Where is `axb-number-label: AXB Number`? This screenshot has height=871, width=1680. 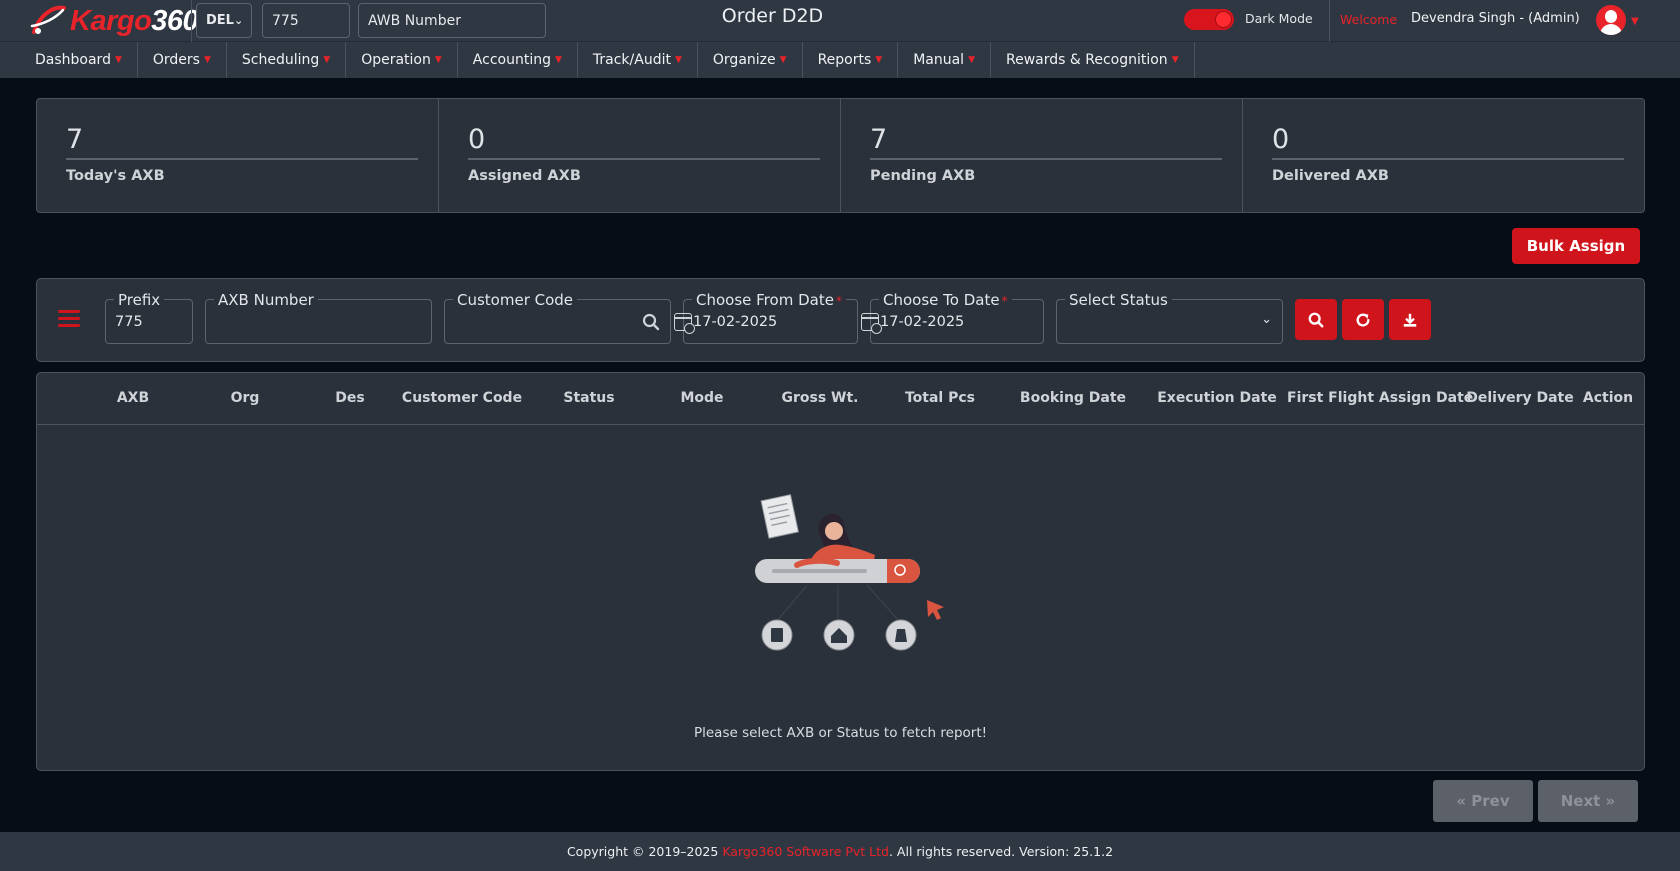
axb-number-label: AXB Number is located at coordinates (266, 300).